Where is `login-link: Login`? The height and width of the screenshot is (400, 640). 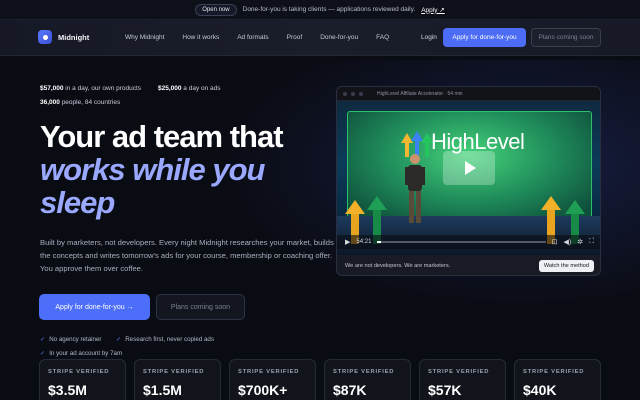
login-link: Login is located at coordinates (429, 37).